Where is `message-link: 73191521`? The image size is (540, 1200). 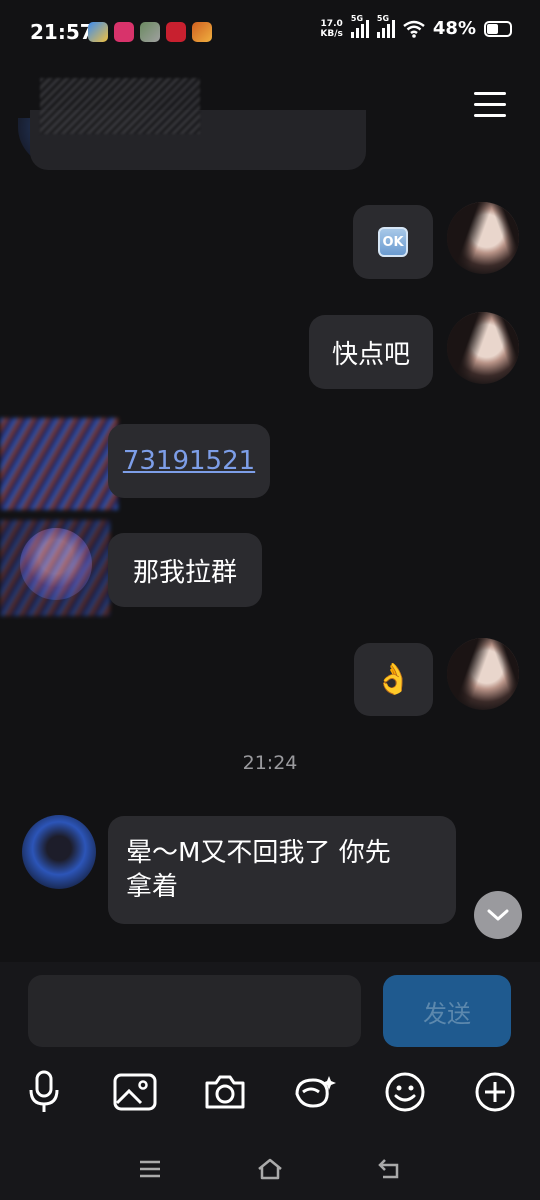
message-link: 73191521 is located at coordinates (189, 461).